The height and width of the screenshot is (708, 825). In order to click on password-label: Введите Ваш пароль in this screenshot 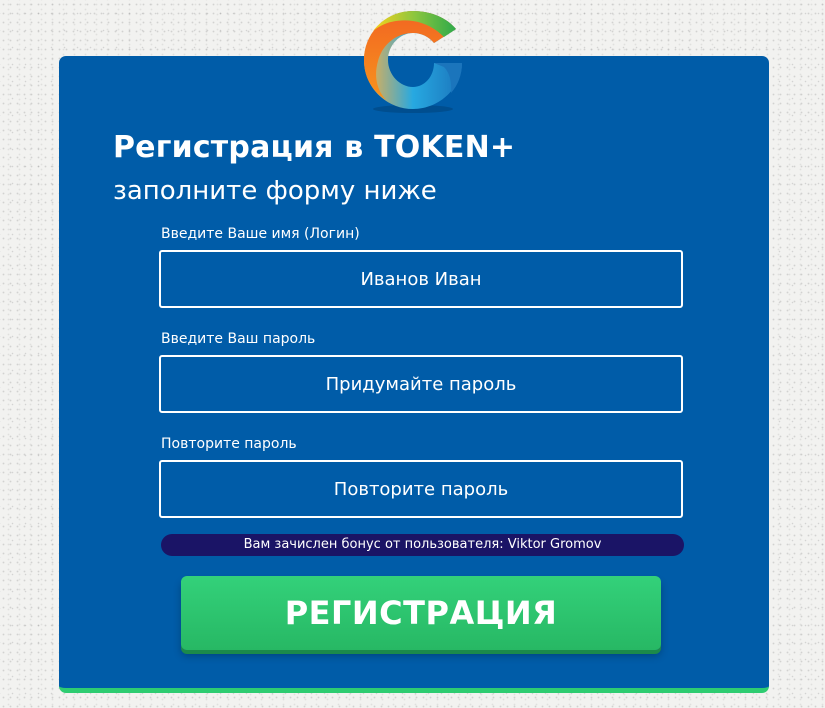, I will do `click(238, 339)`.